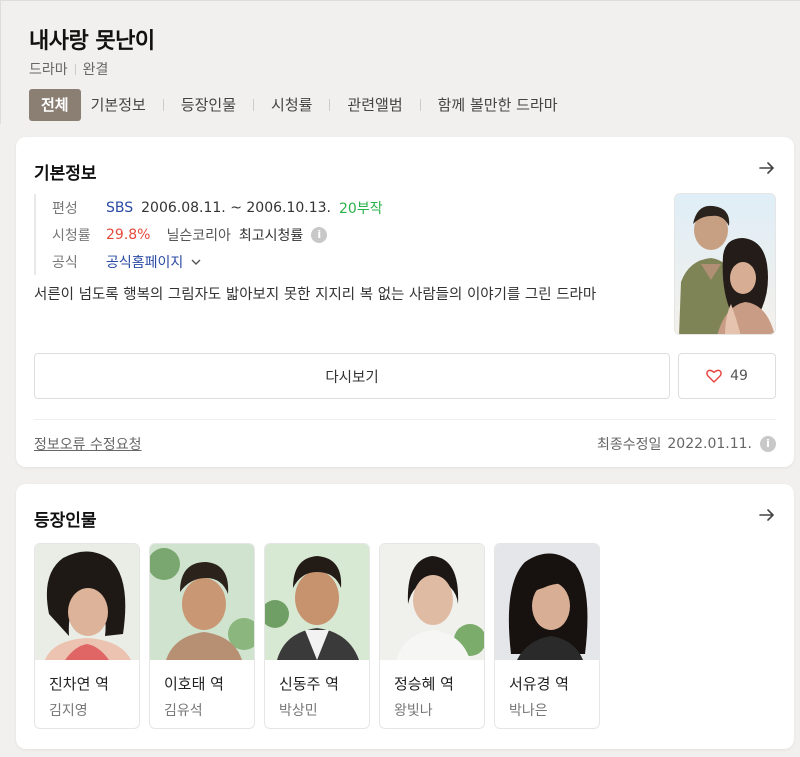  What do you see at coordinates (498, 105) in the screenshot?
I see `tab-recommended: 함께 볼만한 드라마` at bounding box center [498, 105].